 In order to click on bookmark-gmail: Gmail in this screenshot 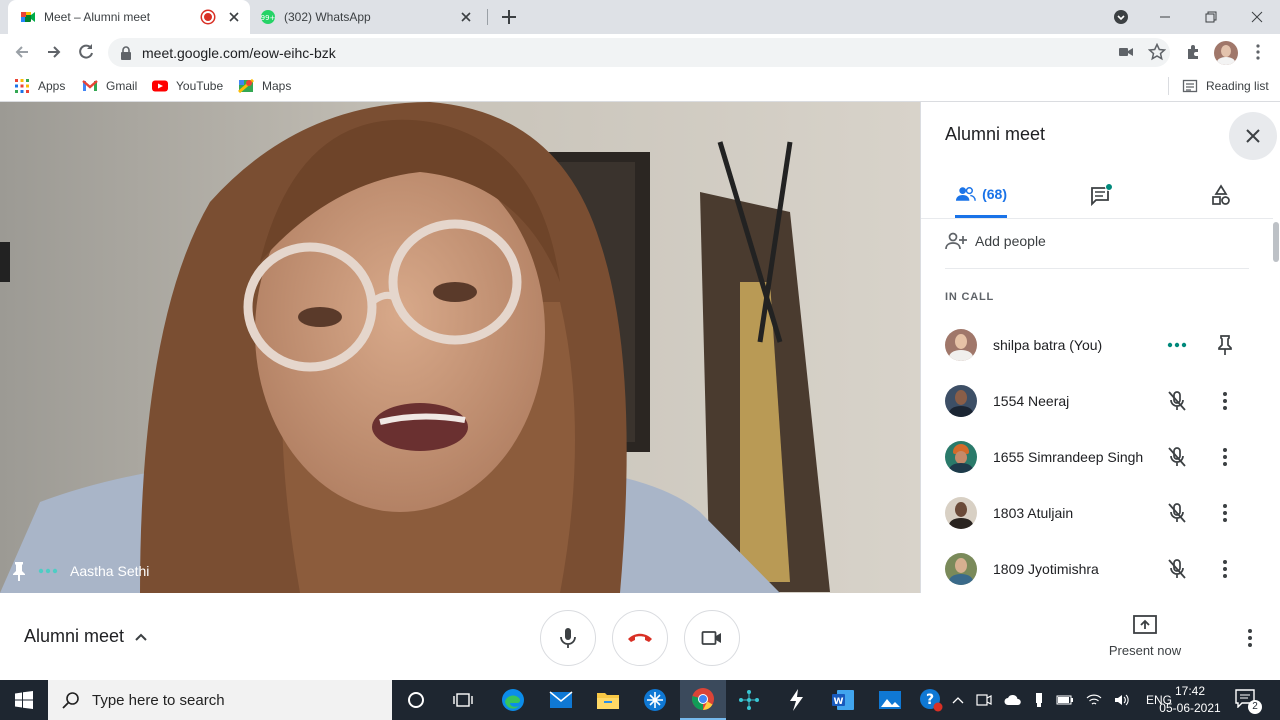, I will do `click(109, 86)`.